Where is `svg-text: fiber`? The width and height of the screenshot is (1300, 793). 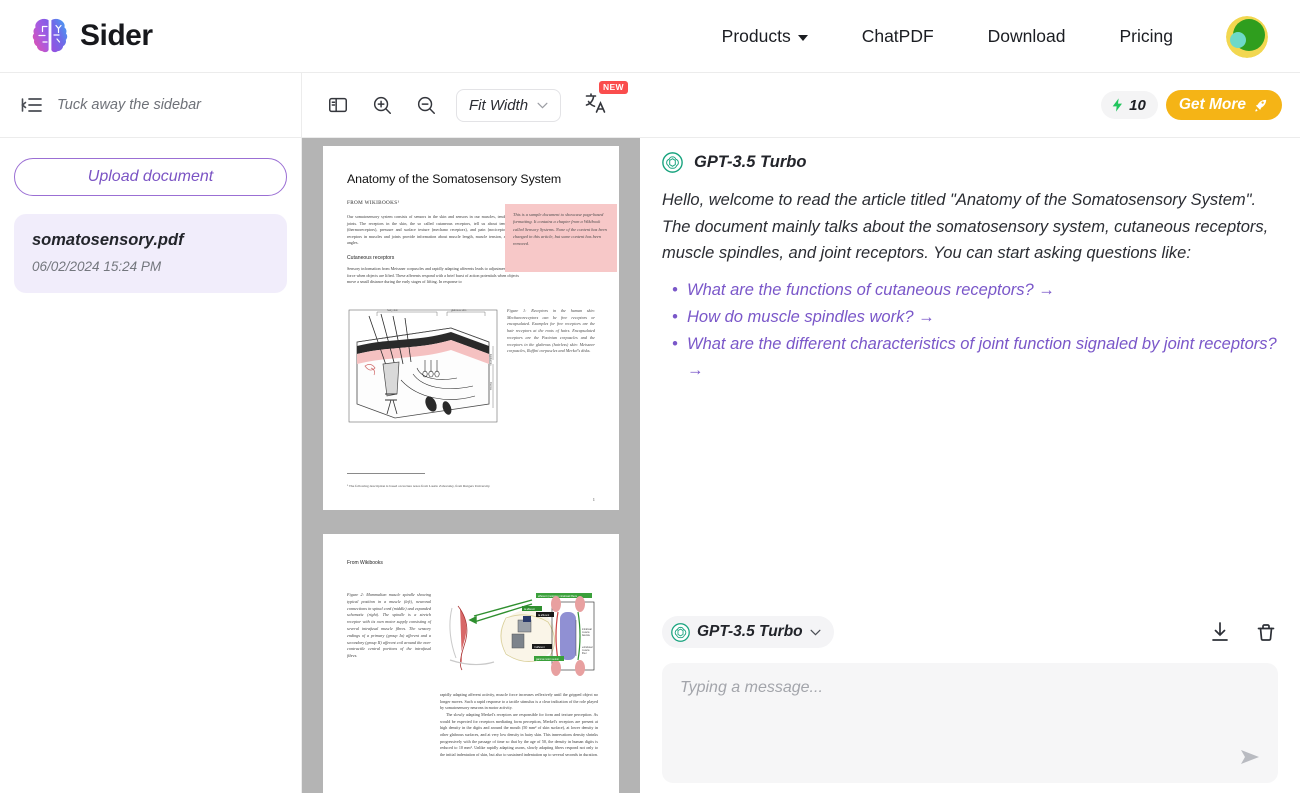 svg-text: fiber is located at coordinates (584, 653).